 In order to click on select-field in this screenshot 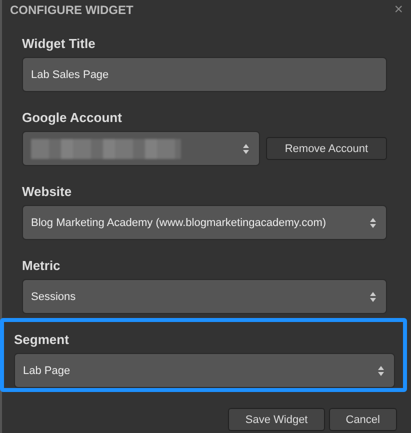, I will do `click(141, 148)`.